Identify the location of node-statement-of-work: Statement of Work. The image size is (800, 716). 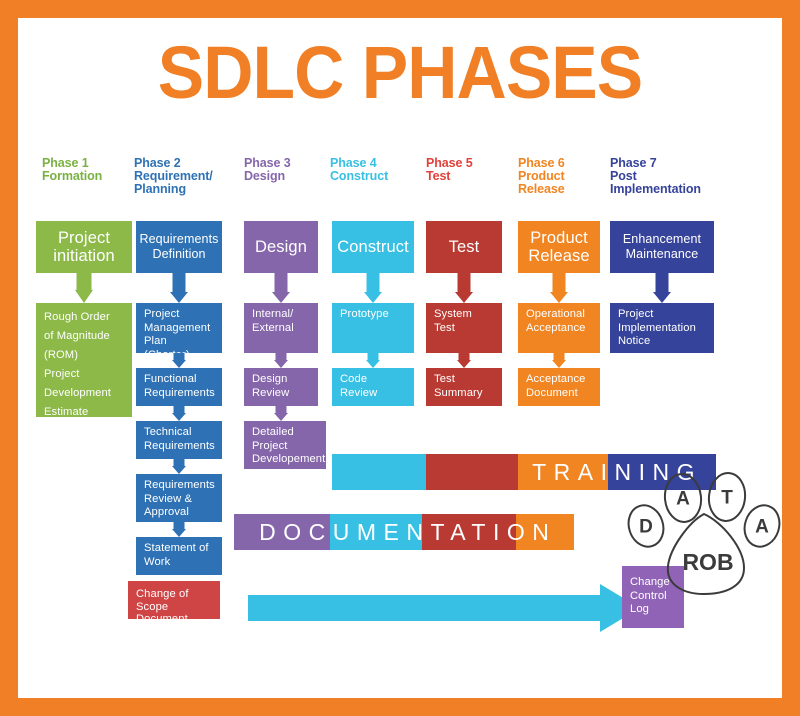
(179, 556).